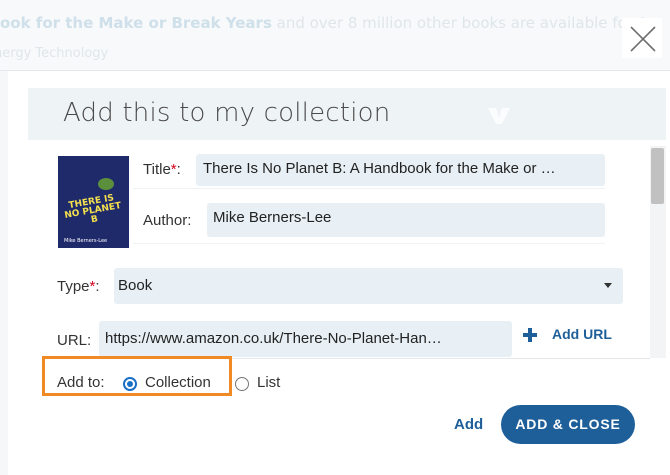 Image resolution: width=670 pixels, height=475 pixels. What do you see at coordinates (4, 273) in the screenshot?
I see `dialog-left-edge` at bounding box center [4, 273].